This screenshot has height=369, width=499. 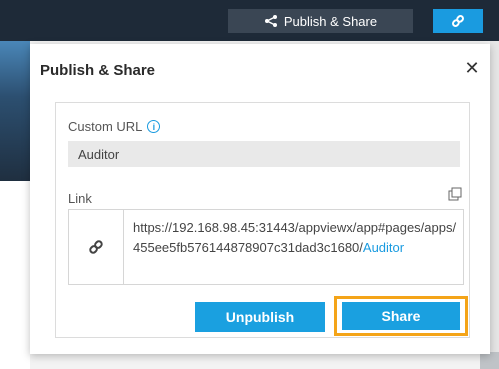 I want to click on share-button: Share, so click(x=401, y=316).